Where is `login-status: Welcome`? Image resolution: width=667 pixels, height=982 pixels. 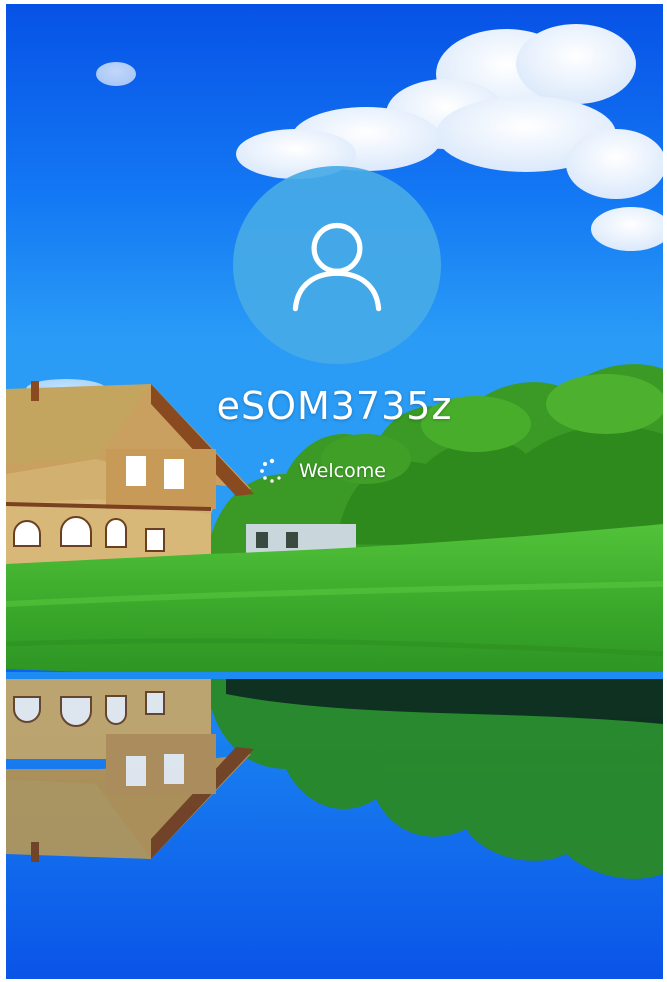
login-status: Welcome is located at coordinates (322, 471).